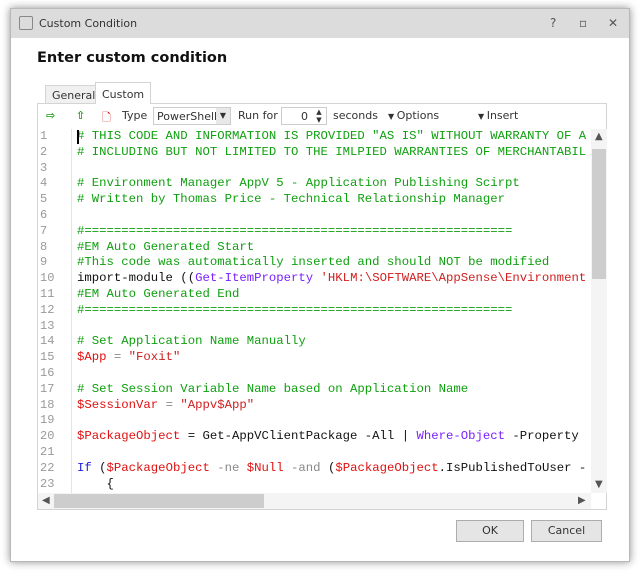 This screenshot has width=643, height=576. I want to click on scroll-down-icon: ▼, so click(599, 484).